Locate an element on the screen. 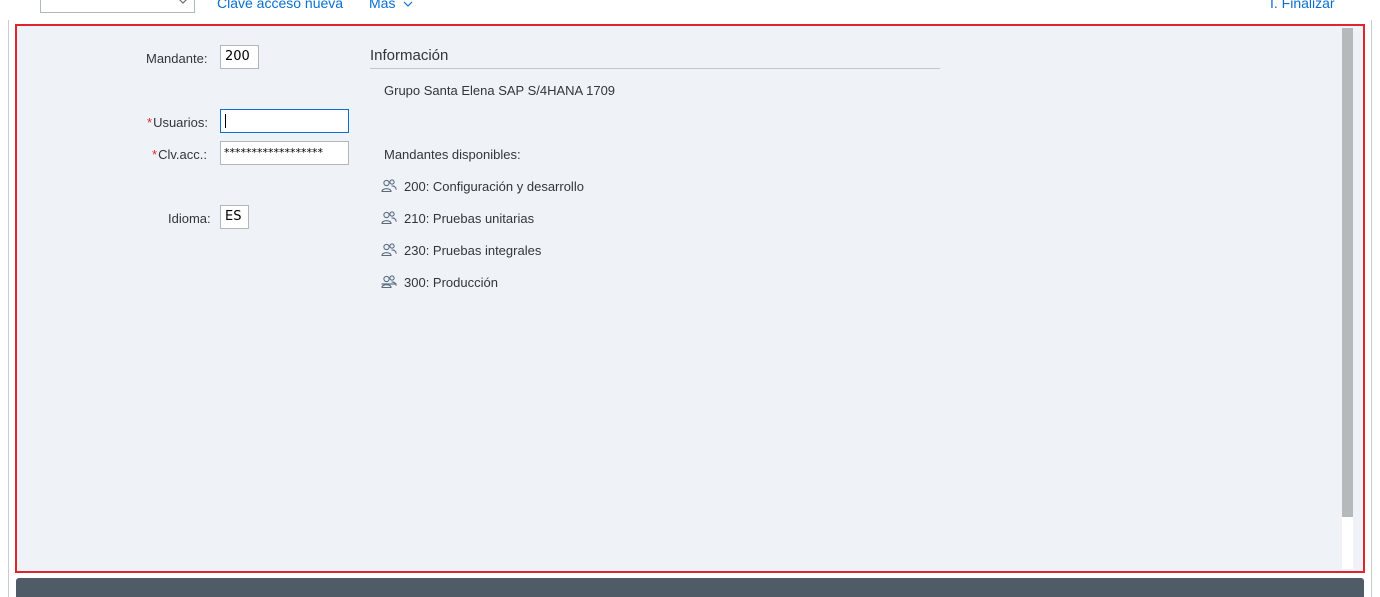 The width and height of the screenshot is (1380, 597). language-label: Idioma: is located at coordinates (189, 218).